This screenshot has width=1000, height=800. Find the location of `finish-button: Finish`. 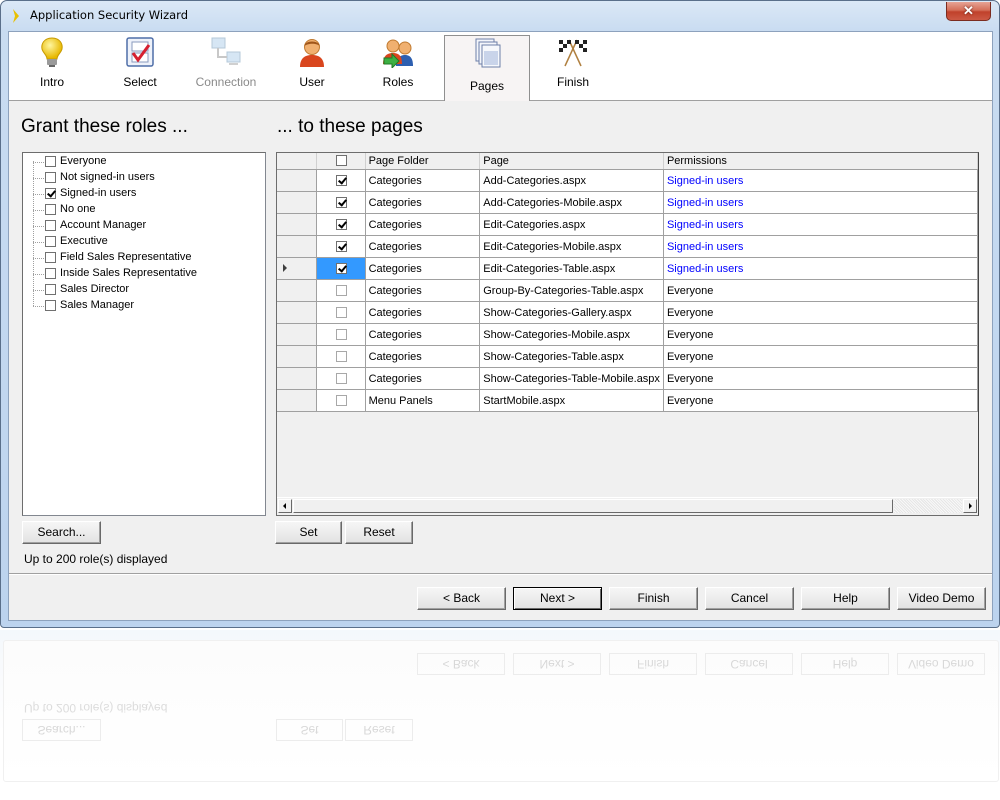

finish-button: Finish is located at coordinates (653, 598).